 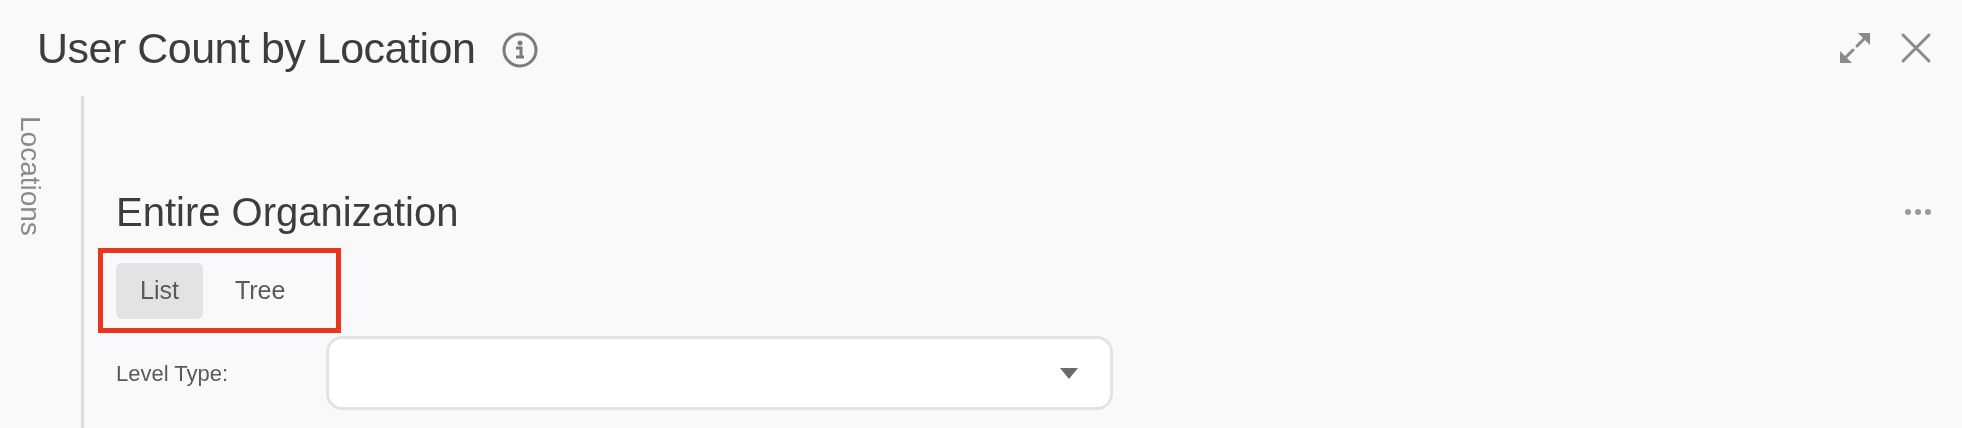 I want to click on info-icon, so click(x=520, y=50).